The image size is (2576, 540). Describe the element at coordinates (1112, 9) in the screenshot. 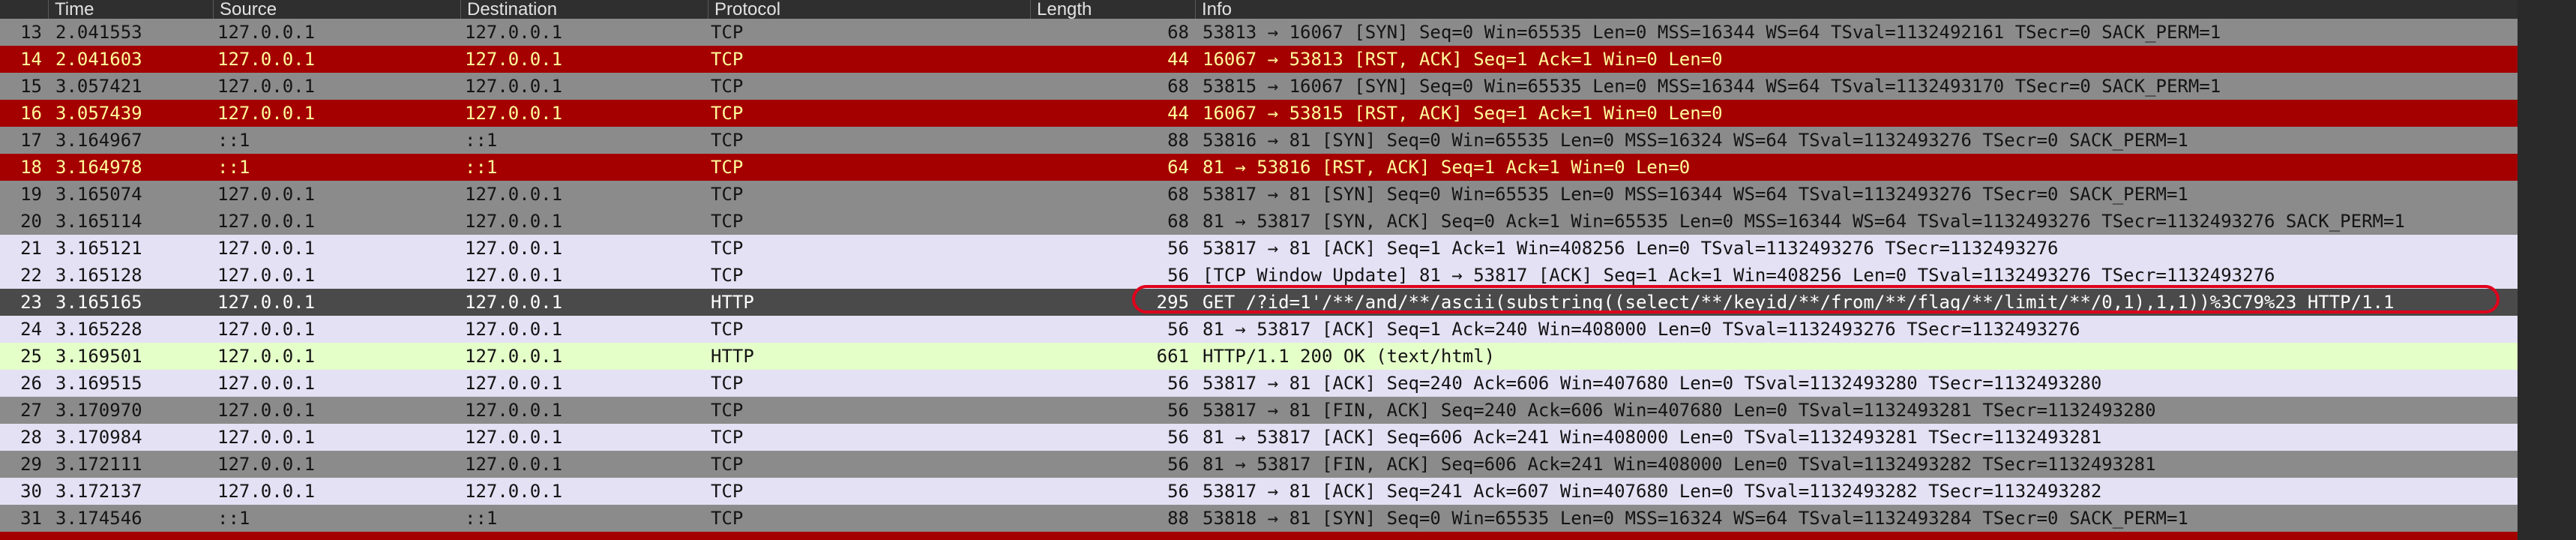

I see `col-length-header: Length` at that location.